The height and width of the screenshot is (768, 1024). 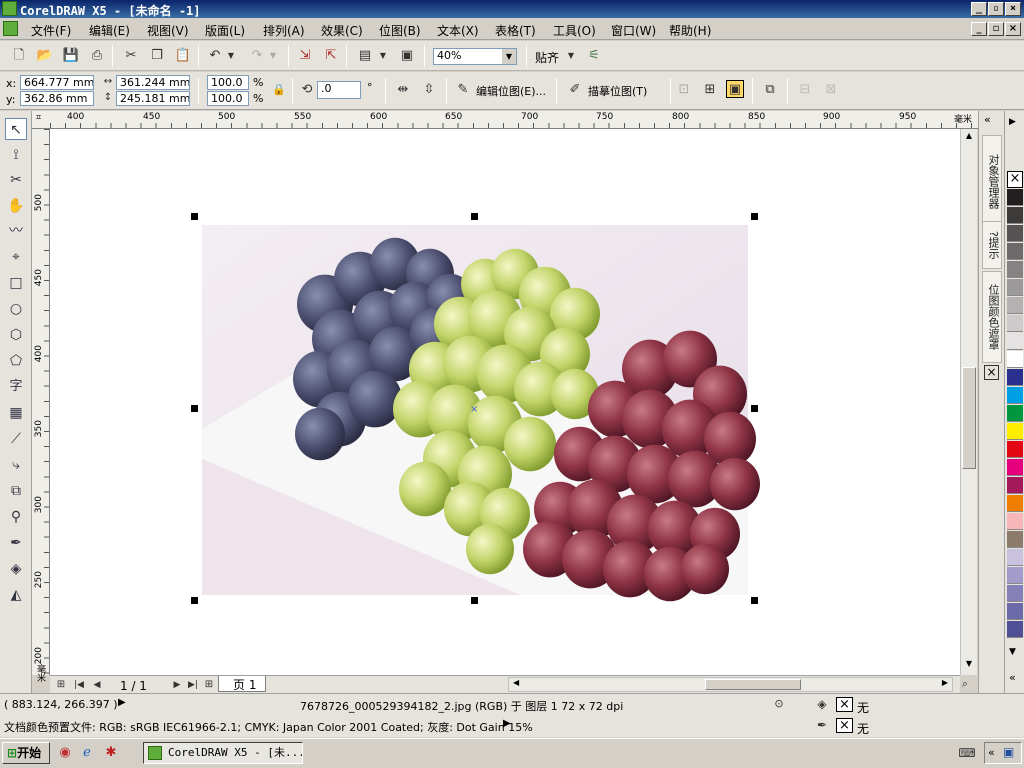 I want to click on table-tool-icon: ▦, so click(x=16, y=413).